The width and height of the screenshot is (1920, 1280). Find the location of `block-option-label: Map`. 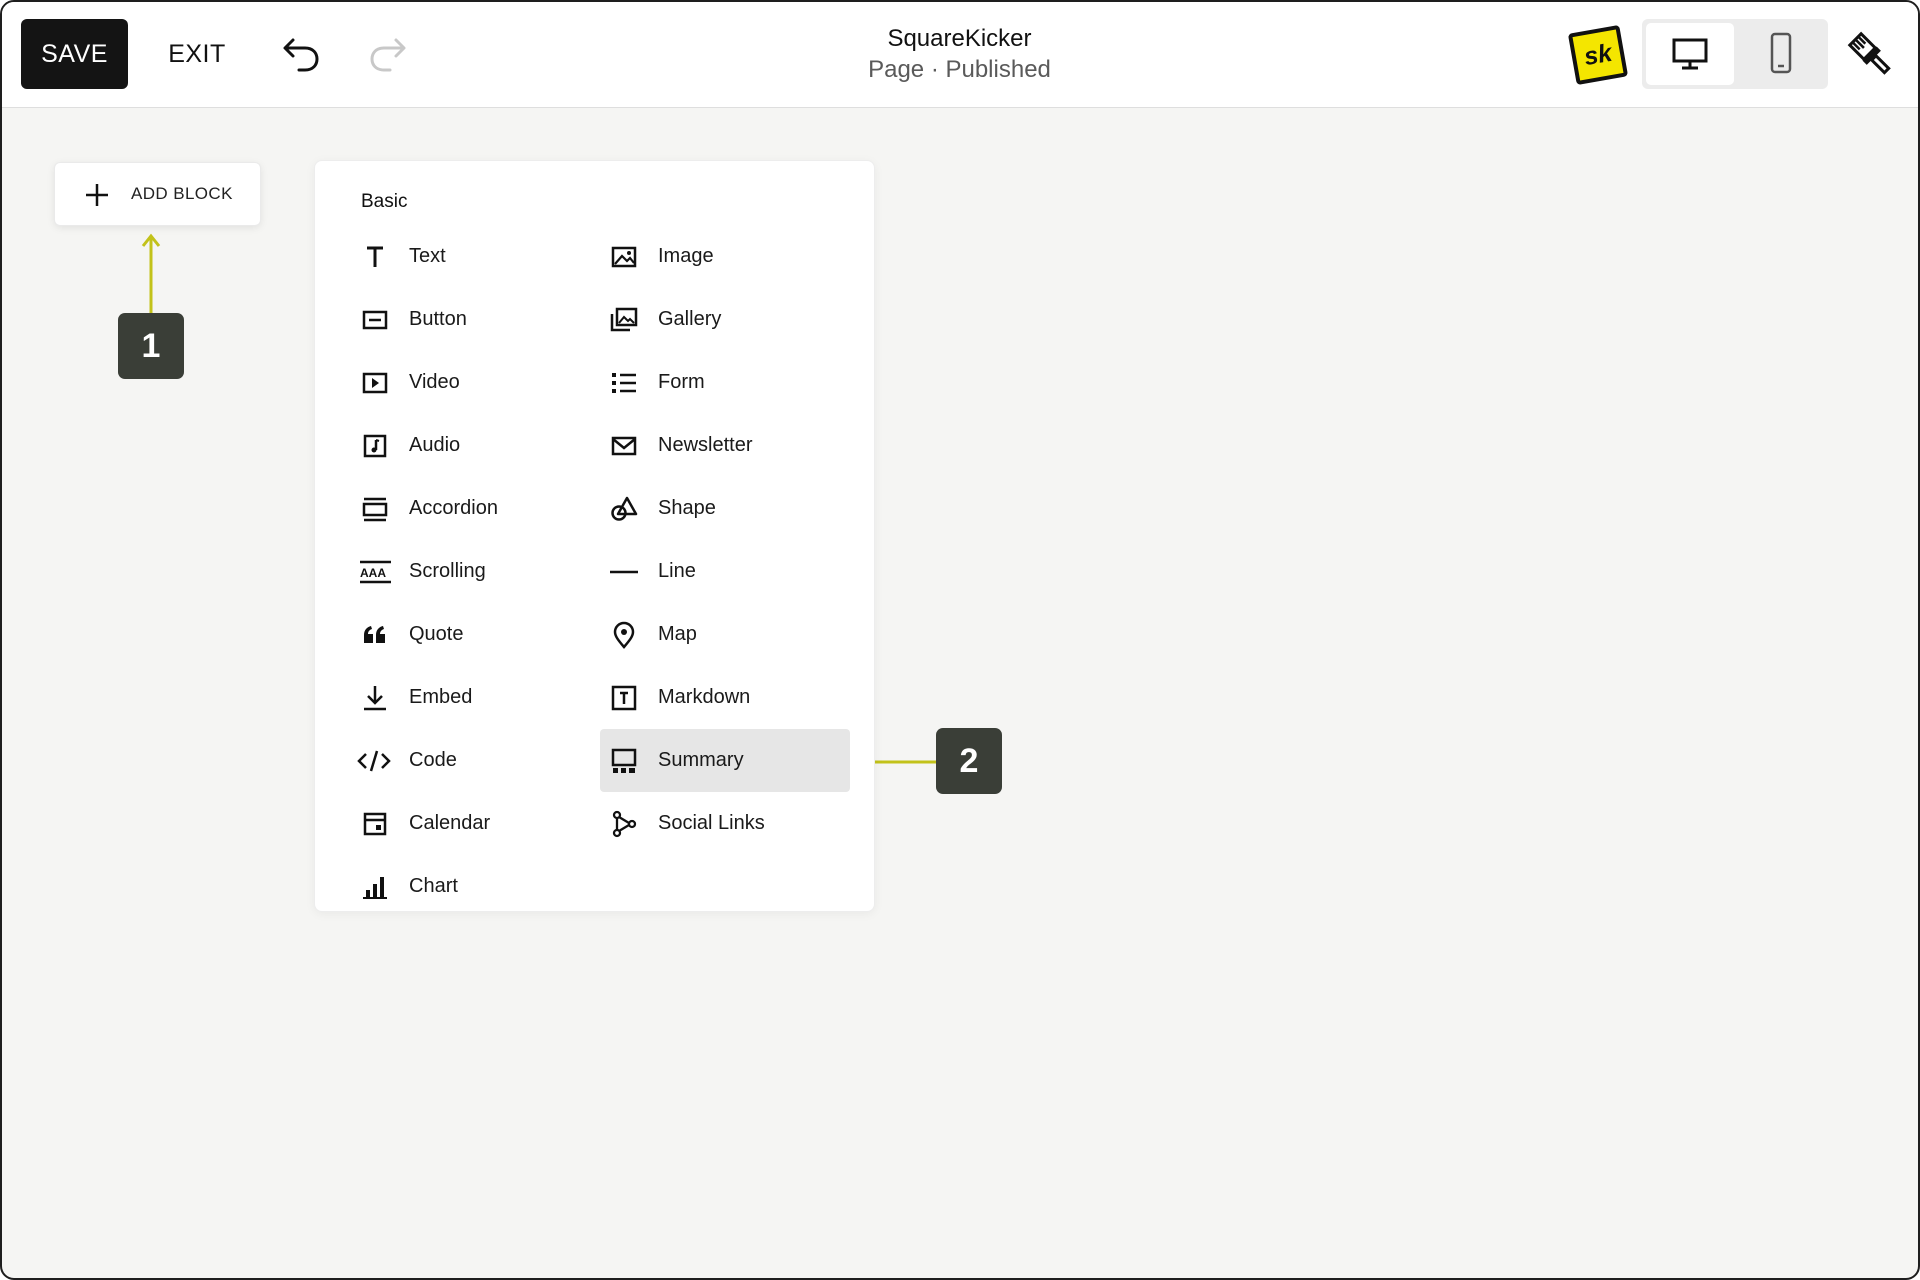

block-option-label: Map is located at coordinates (677, 634).